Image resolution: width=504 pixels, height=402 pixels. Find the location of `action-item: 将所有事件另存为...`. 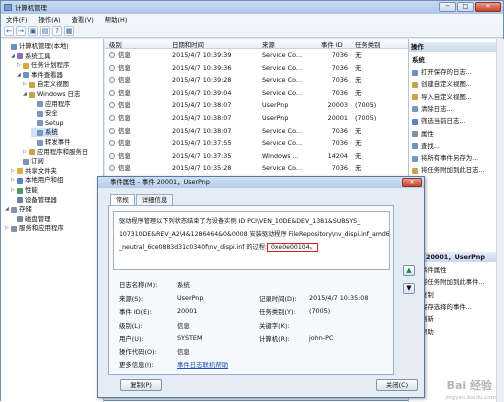

action-item: 将所有事件另存为... is located at coordinates (445, 158).